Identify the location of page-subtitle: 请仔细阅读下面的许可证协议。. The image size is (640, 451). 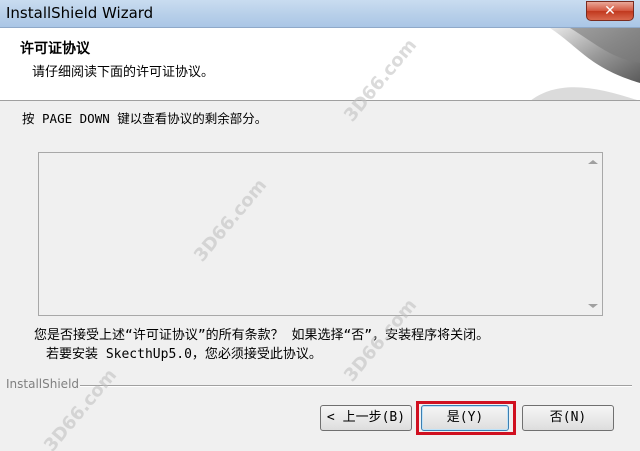
(123, 72).